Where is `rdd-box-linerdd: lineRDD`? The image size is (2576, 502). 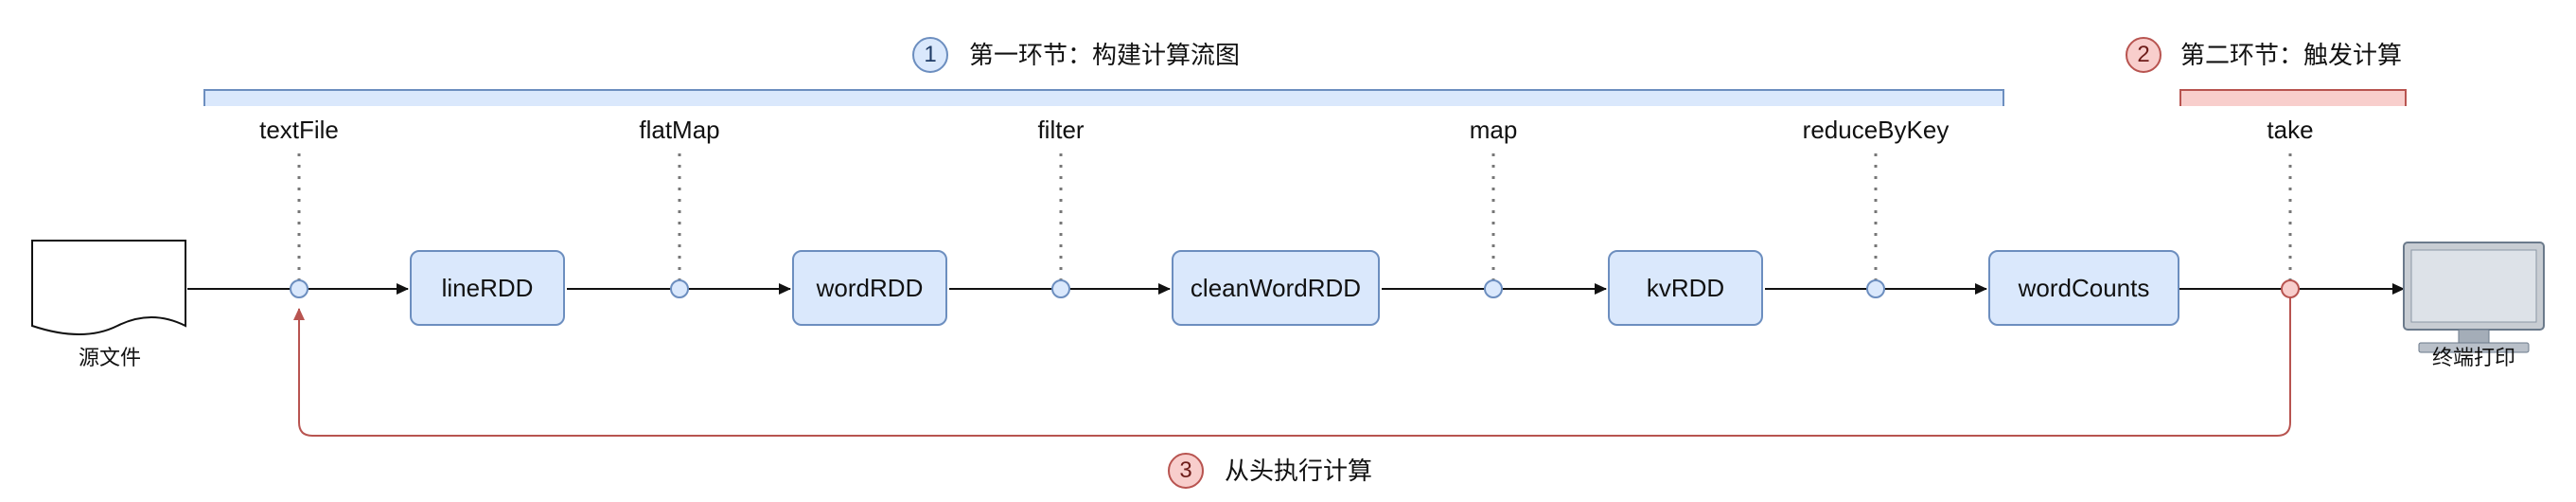
rdd-box-linerdd: lineRDD is located at coordinates (487, 288).